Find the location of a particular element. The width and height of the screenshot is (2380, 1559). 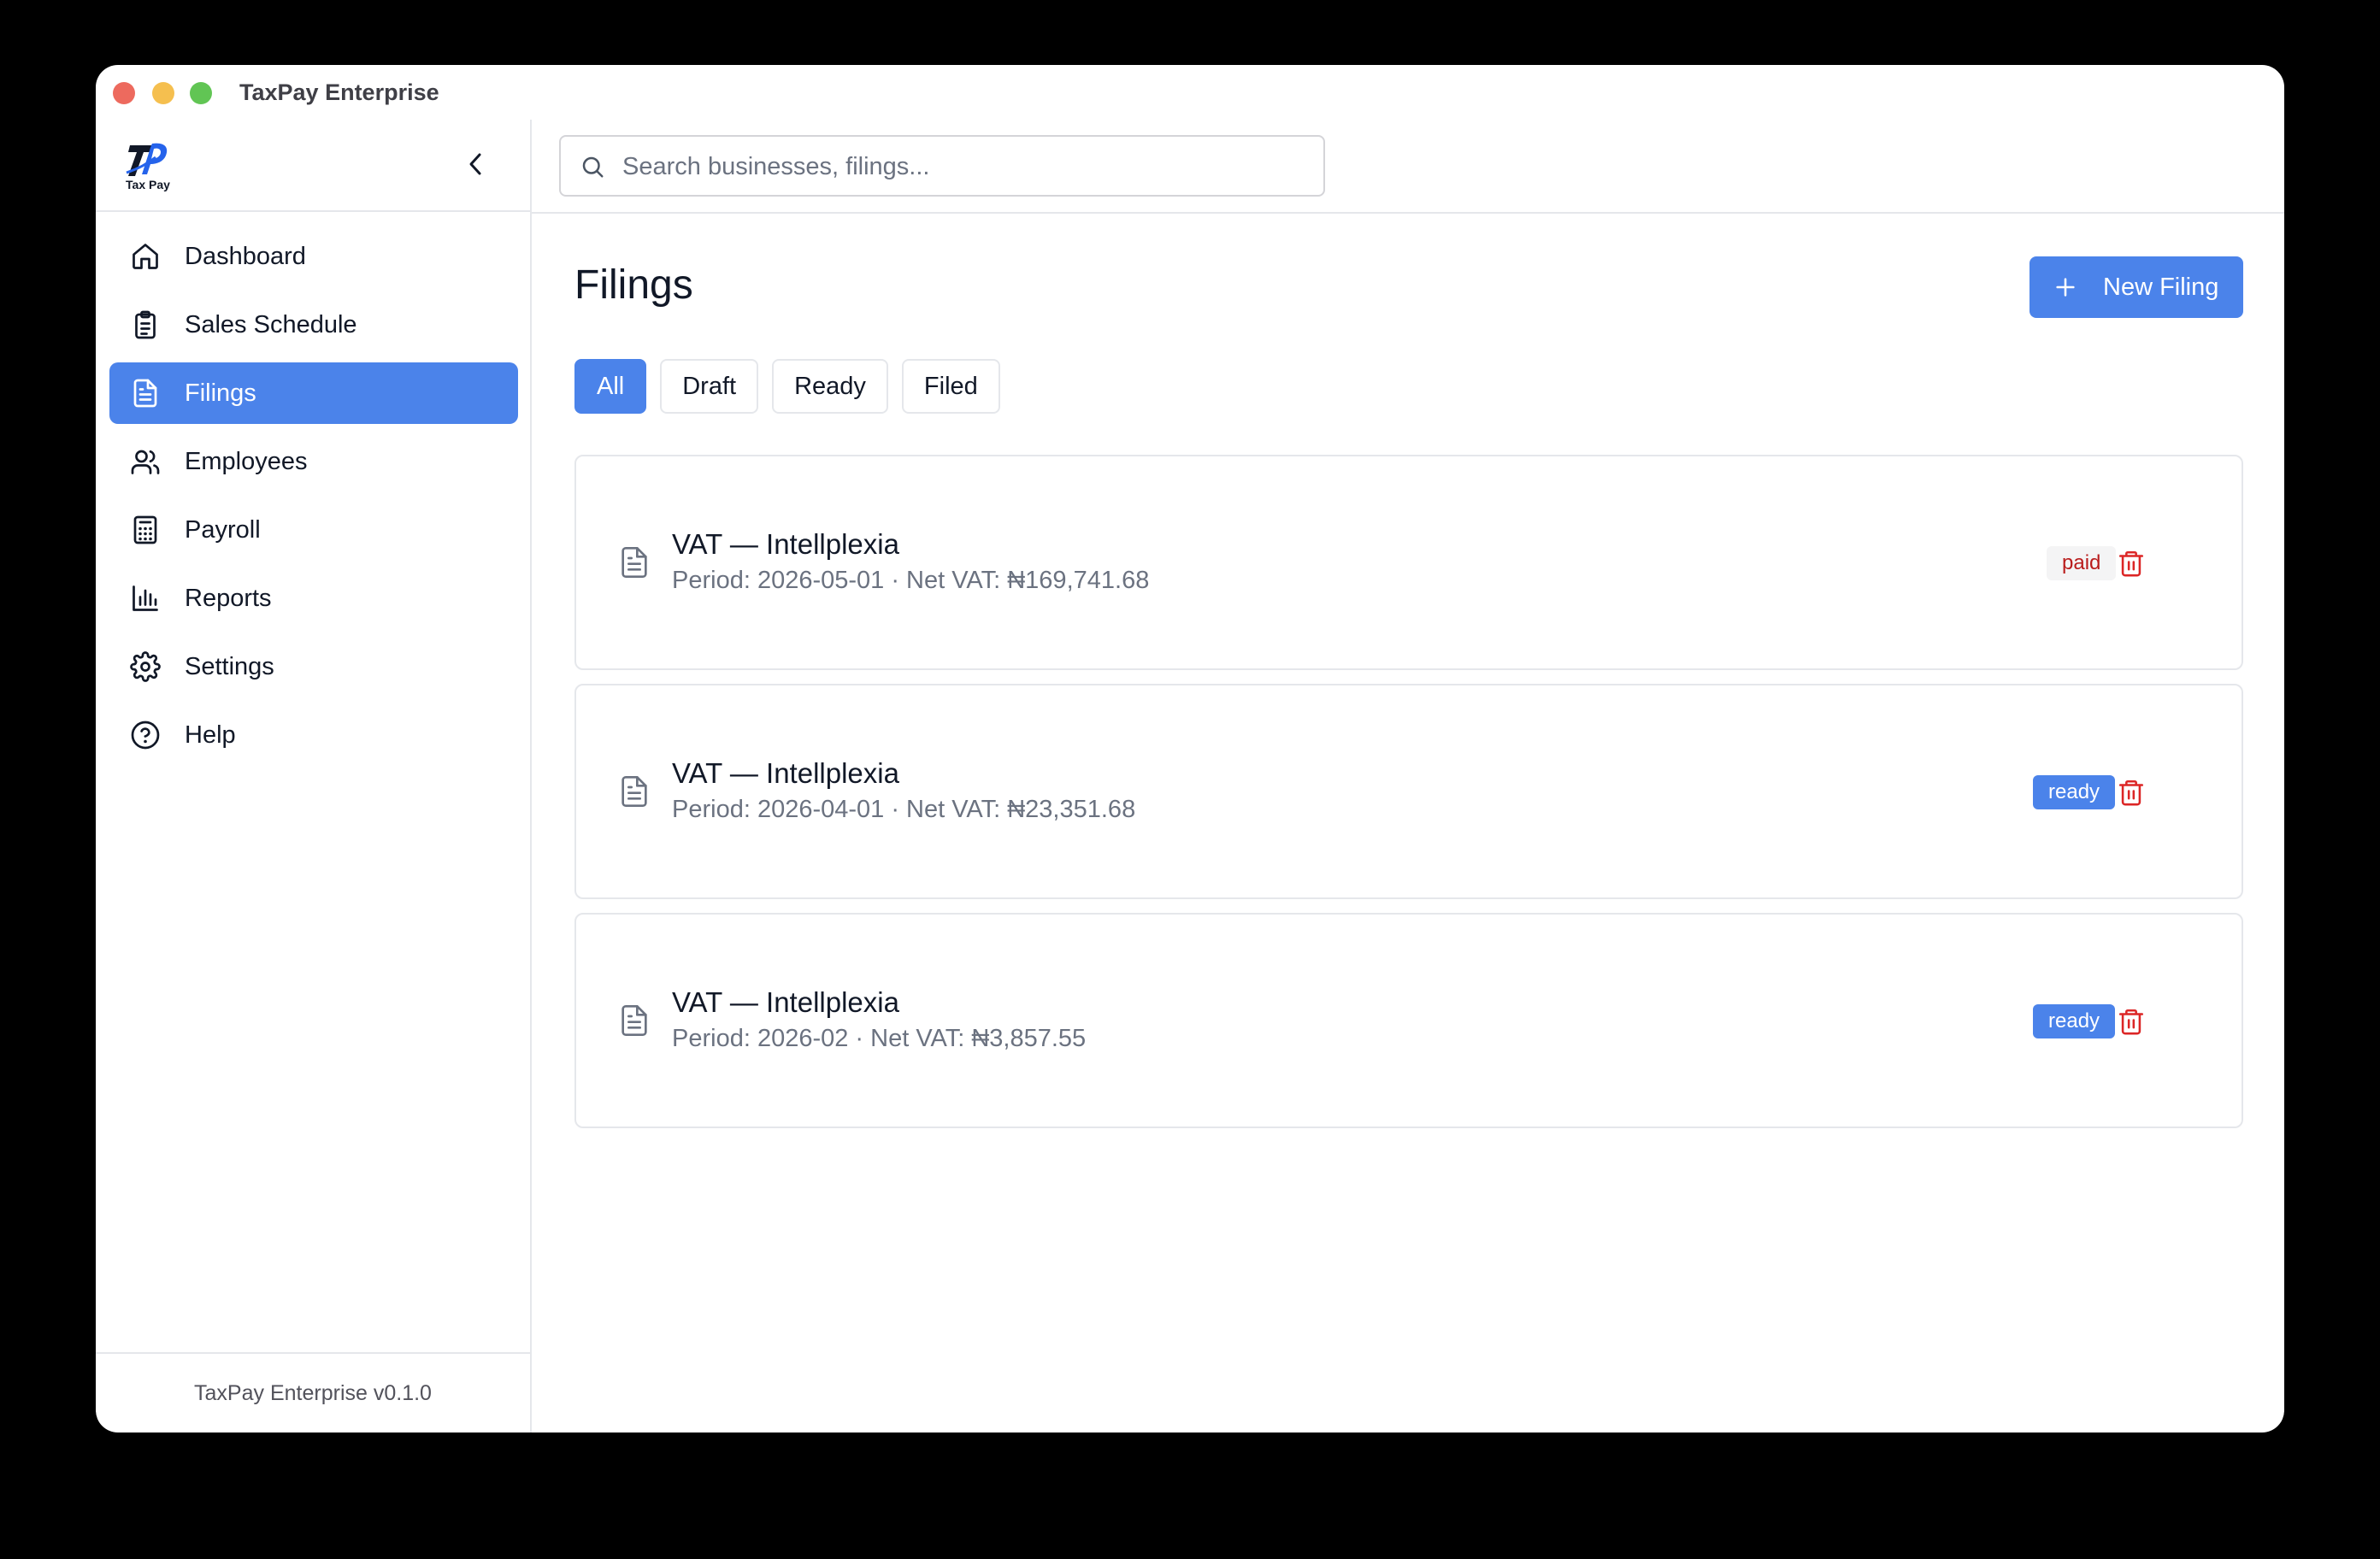

new-filing-label: New Filing is located at coordinates (2161, 287).